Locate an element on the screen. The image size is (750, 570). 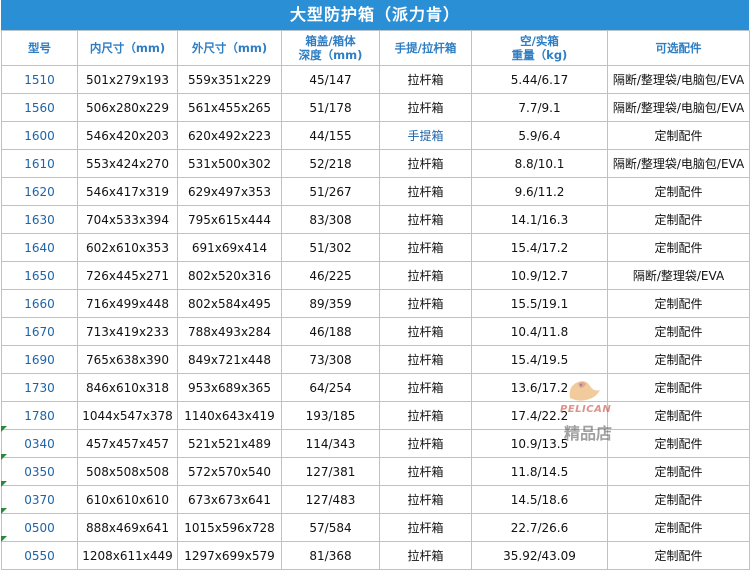
depth-cell: 46/225 is located at coordinates (330, 275).